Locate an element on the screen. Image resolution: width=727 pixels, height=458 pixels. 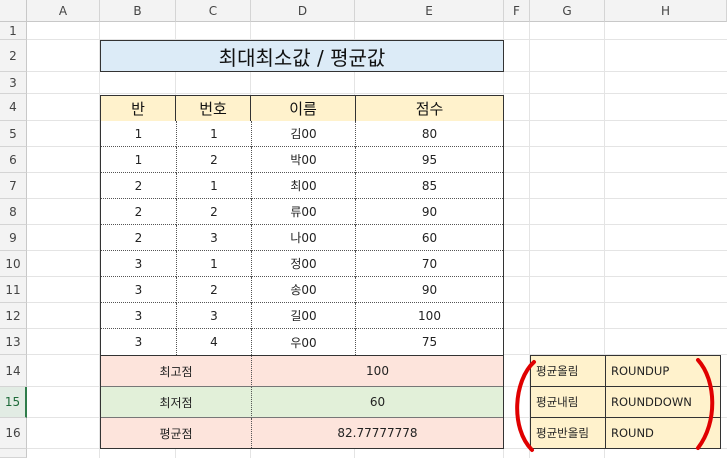
function-label-round: 평균반올림 is located at coordinates (568, 433).